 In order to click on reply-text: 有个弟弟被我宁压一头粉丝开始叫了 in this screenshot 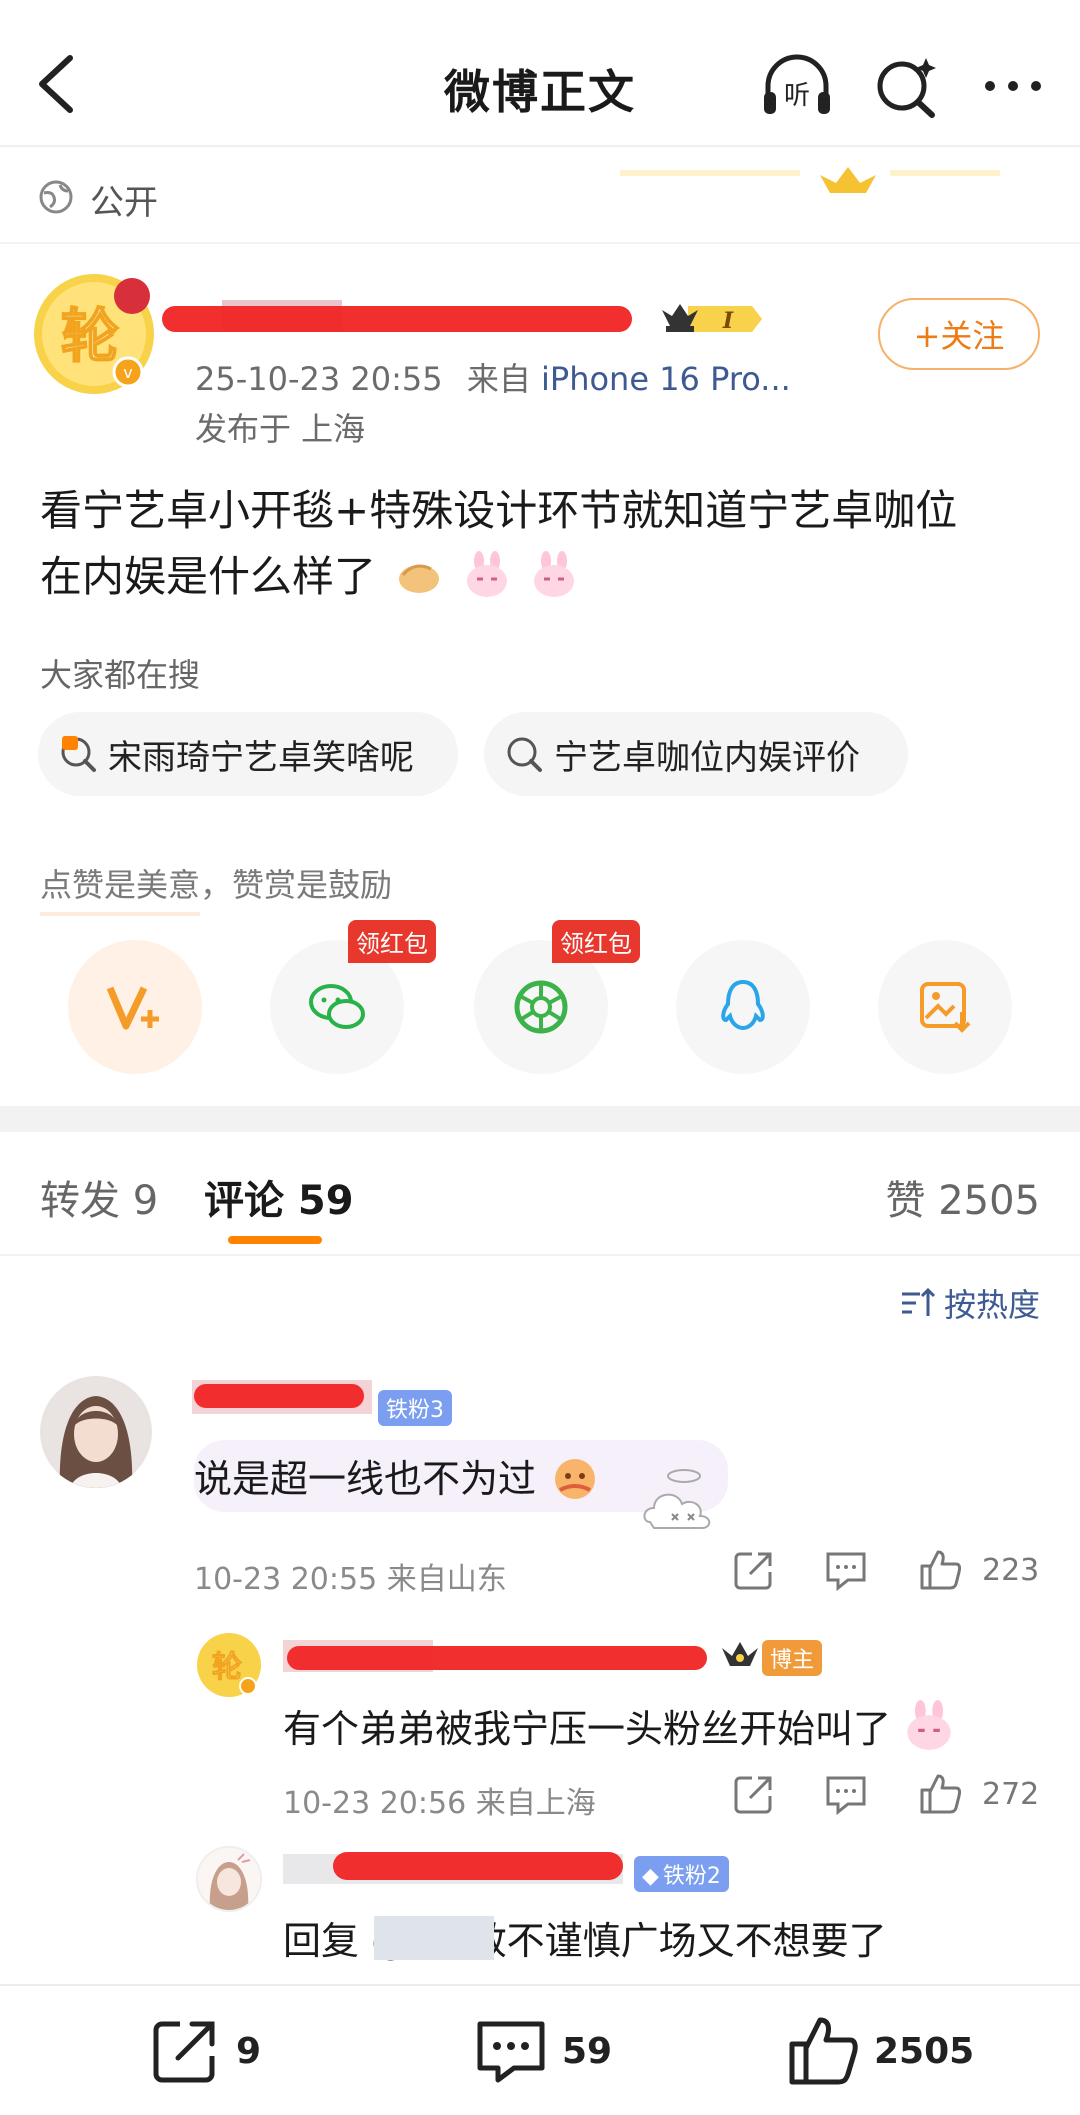, I will do `click(619, 1725)`.